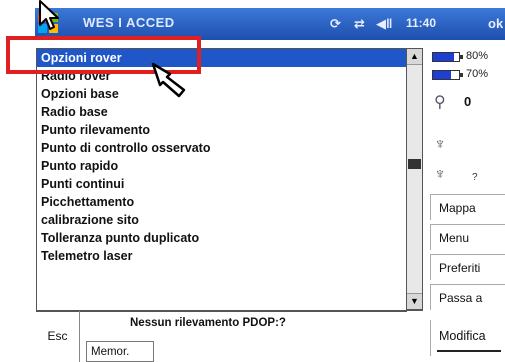  What do you see at coordinates (495, 23) in the screenshot?
I see `ok-icon: ok` at bounding box center [495, 23].